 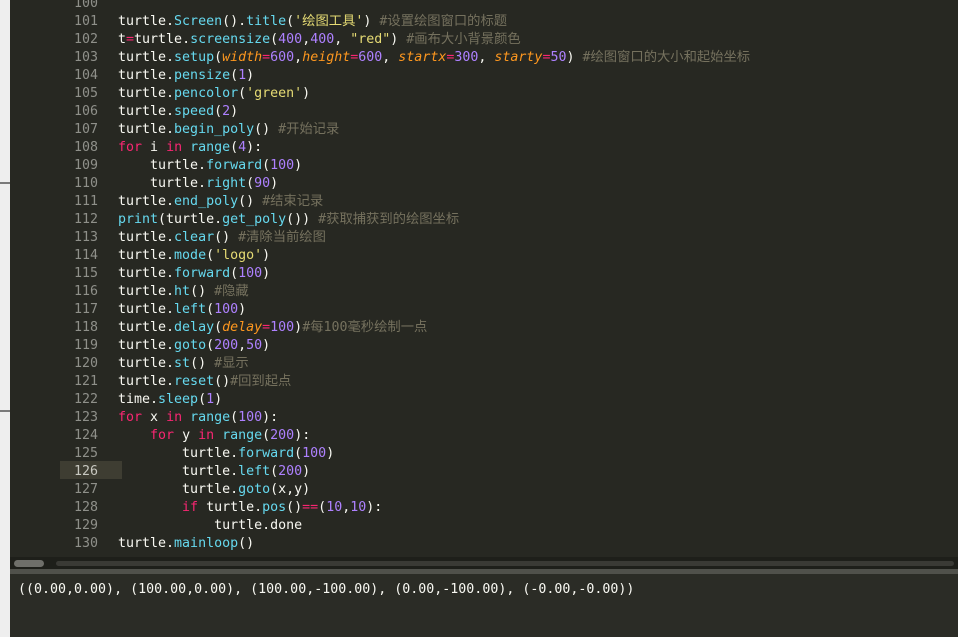 I want to click on code-line: turtle.speed(2), so click(x=178, y=112).